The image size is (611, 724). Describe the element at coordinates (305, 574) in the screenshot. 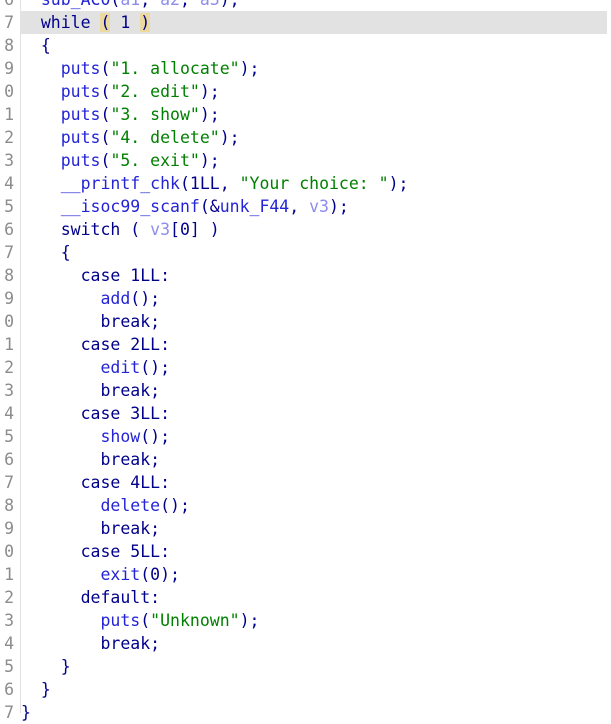

I see `code-line: 1 exit(0);` at that location.